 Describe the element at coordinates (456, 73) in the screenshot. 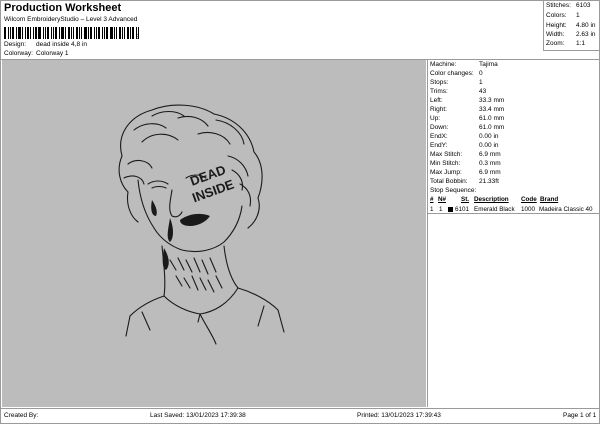

I see `info-row-colorchanges: Color changes: 0` at that location.